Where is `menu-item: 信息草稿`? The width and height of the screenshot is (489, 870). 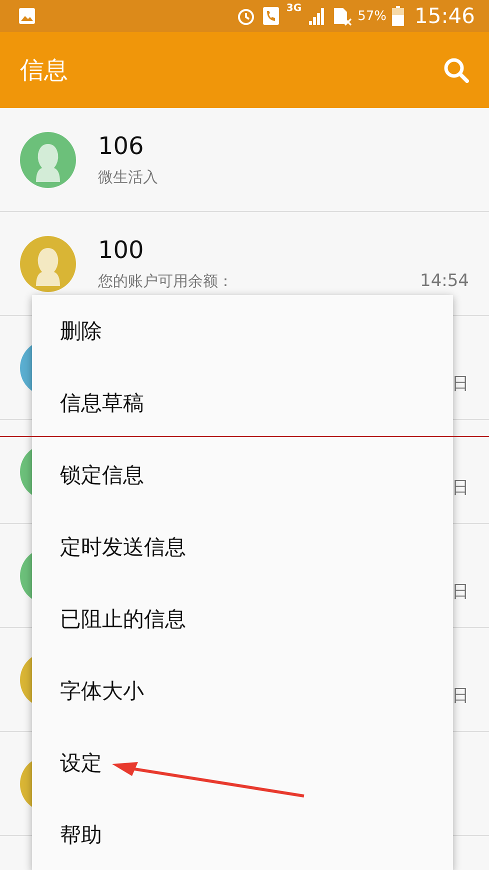
menu-item: 信息草稿 is located at coordinates (242, 403).